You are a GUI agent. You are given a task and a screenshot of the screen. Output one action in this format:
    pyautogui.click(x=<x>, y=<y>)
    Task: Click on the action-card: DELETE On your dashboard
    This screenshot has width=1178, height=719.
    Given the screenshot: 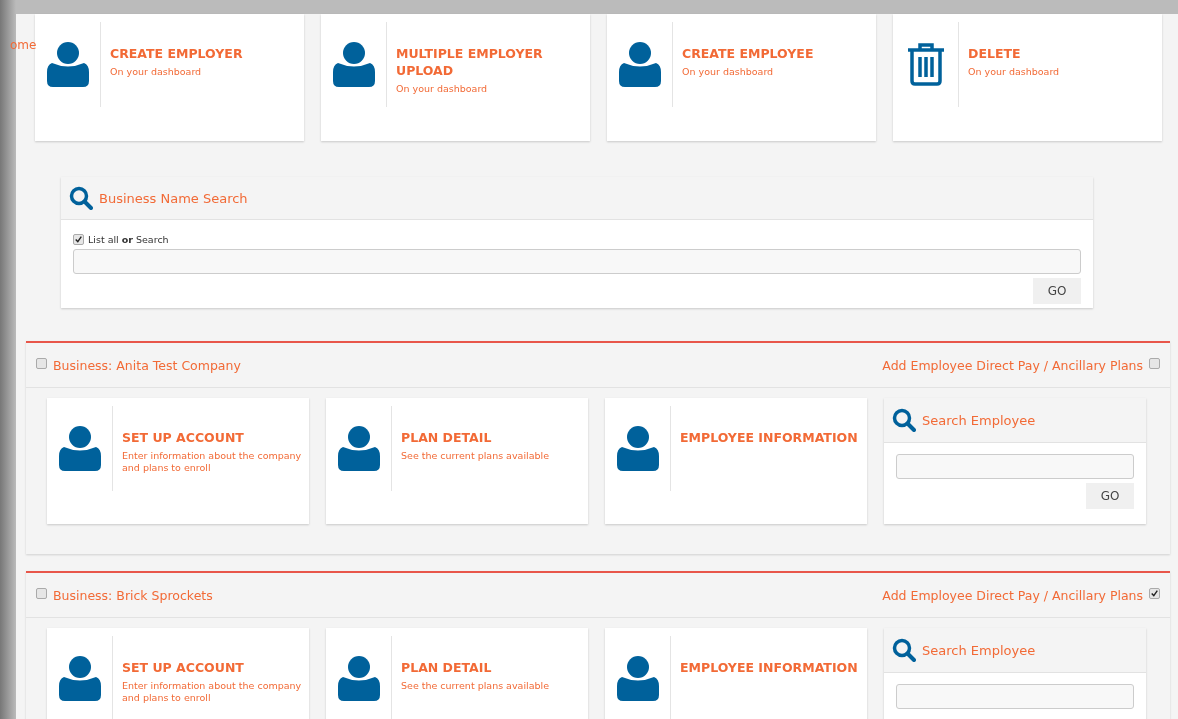 What is the action you would take?
    pyautogui.click(x=1027, y=77)
    